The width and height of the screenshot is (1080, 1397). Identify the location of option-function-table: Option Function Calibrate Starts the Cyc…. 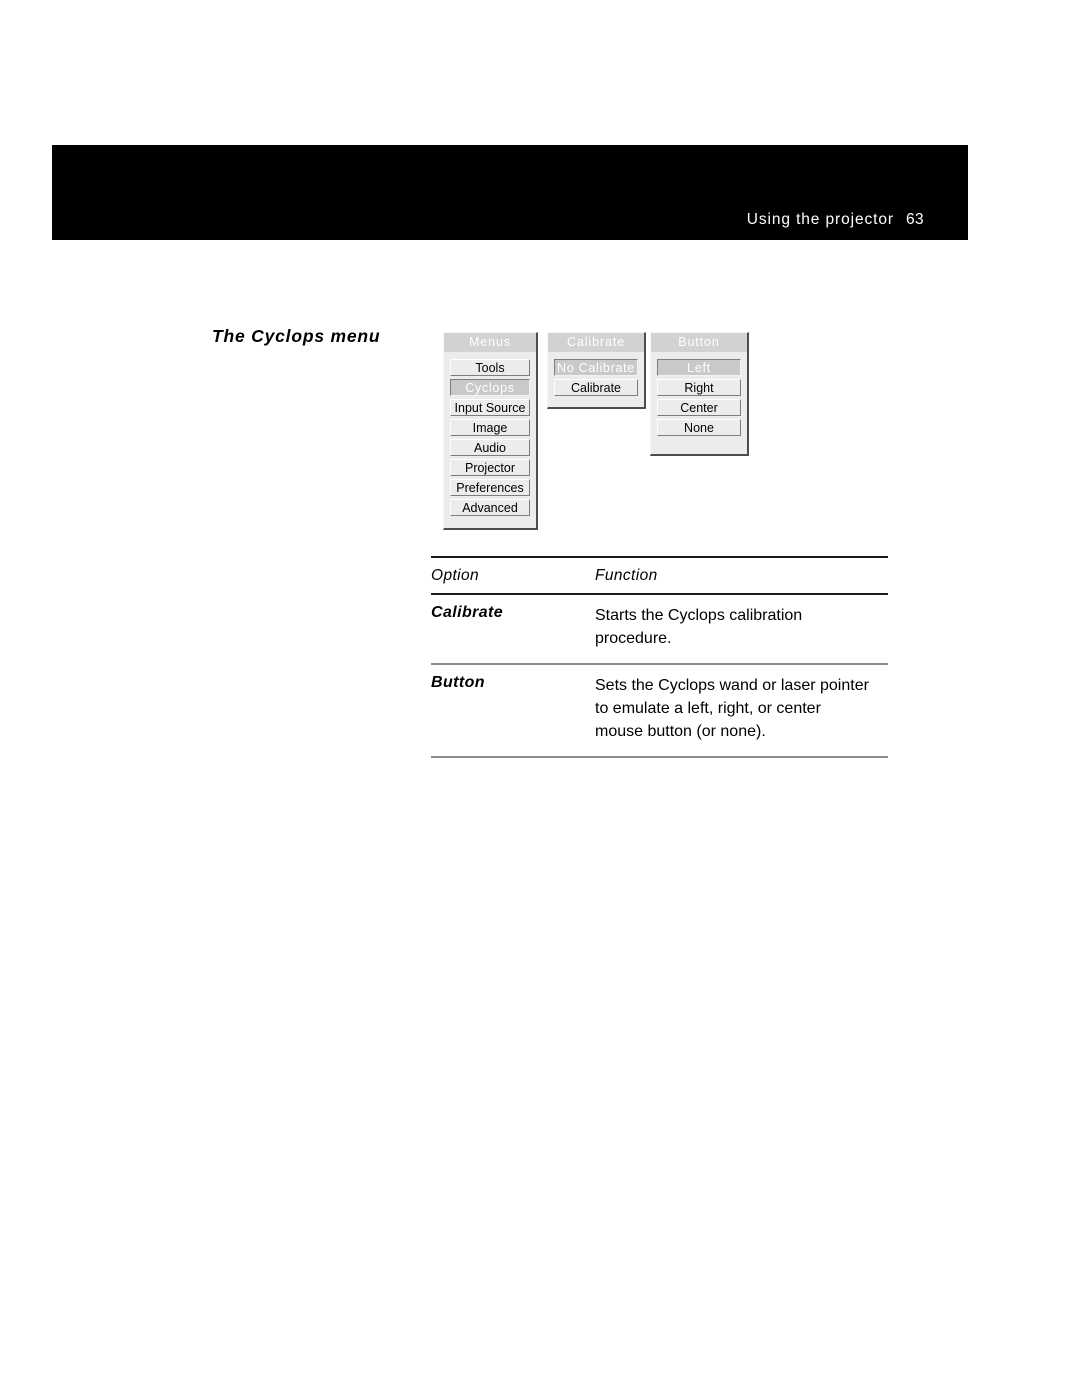
(659, 657).